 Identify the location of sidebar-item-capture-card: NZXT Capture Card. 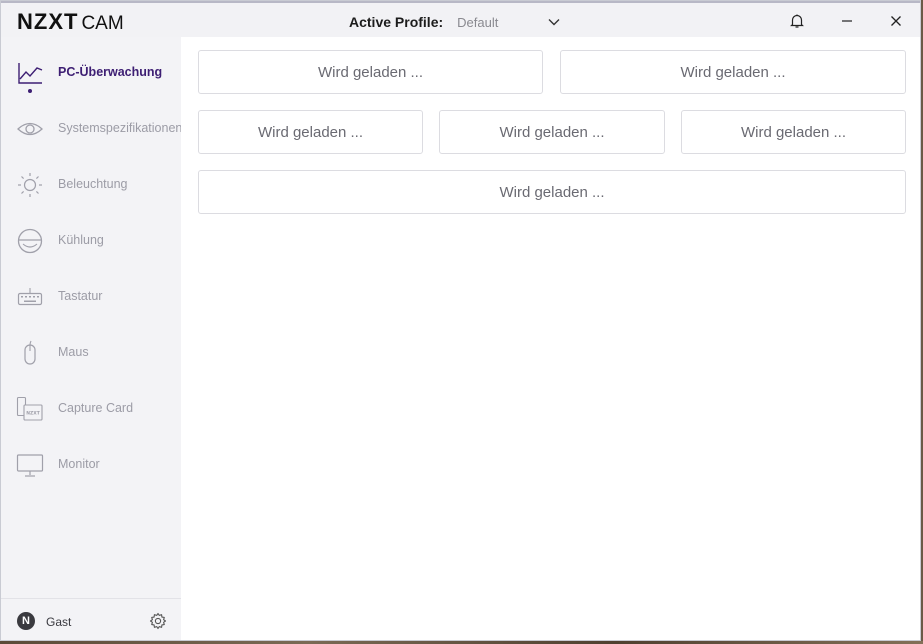
(91, 409).